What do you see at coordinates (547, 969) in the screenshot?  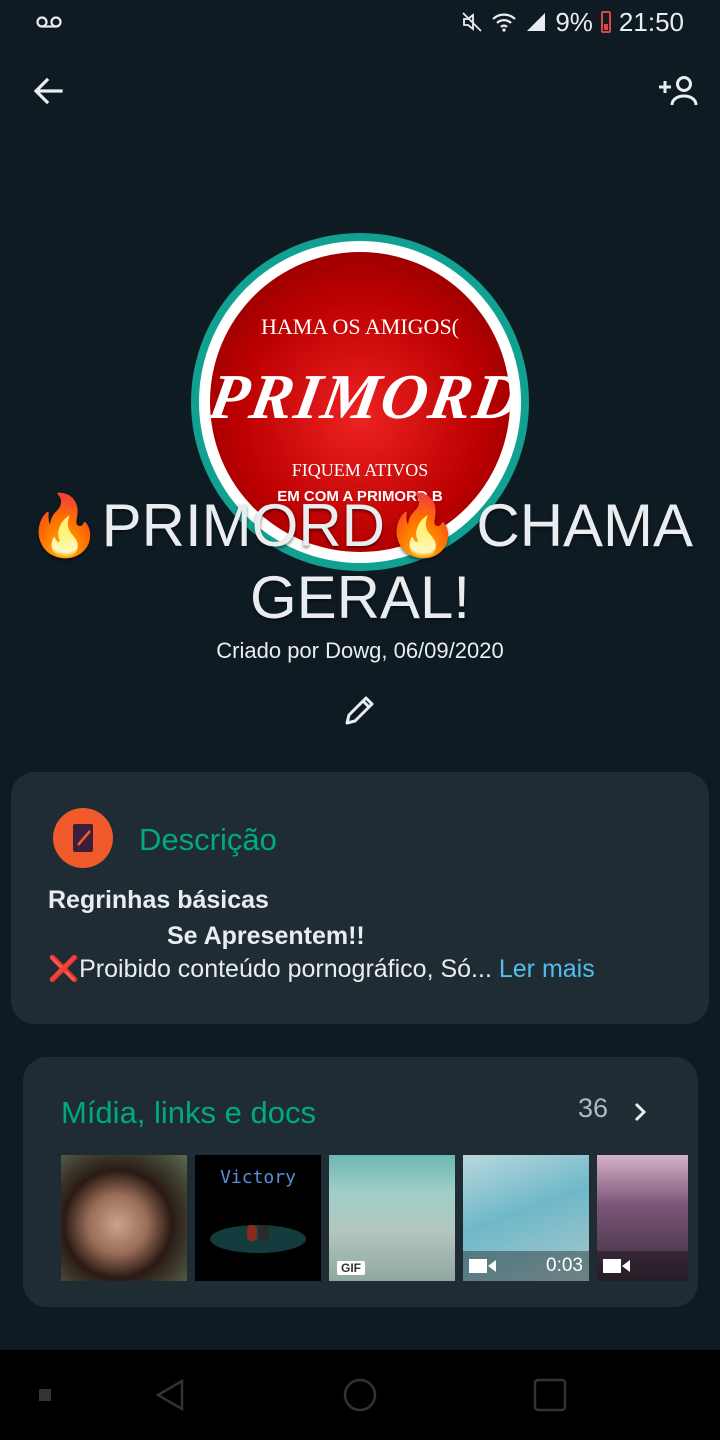 I see `read-more-link: Ler mais` at bounding box center [547, 969].